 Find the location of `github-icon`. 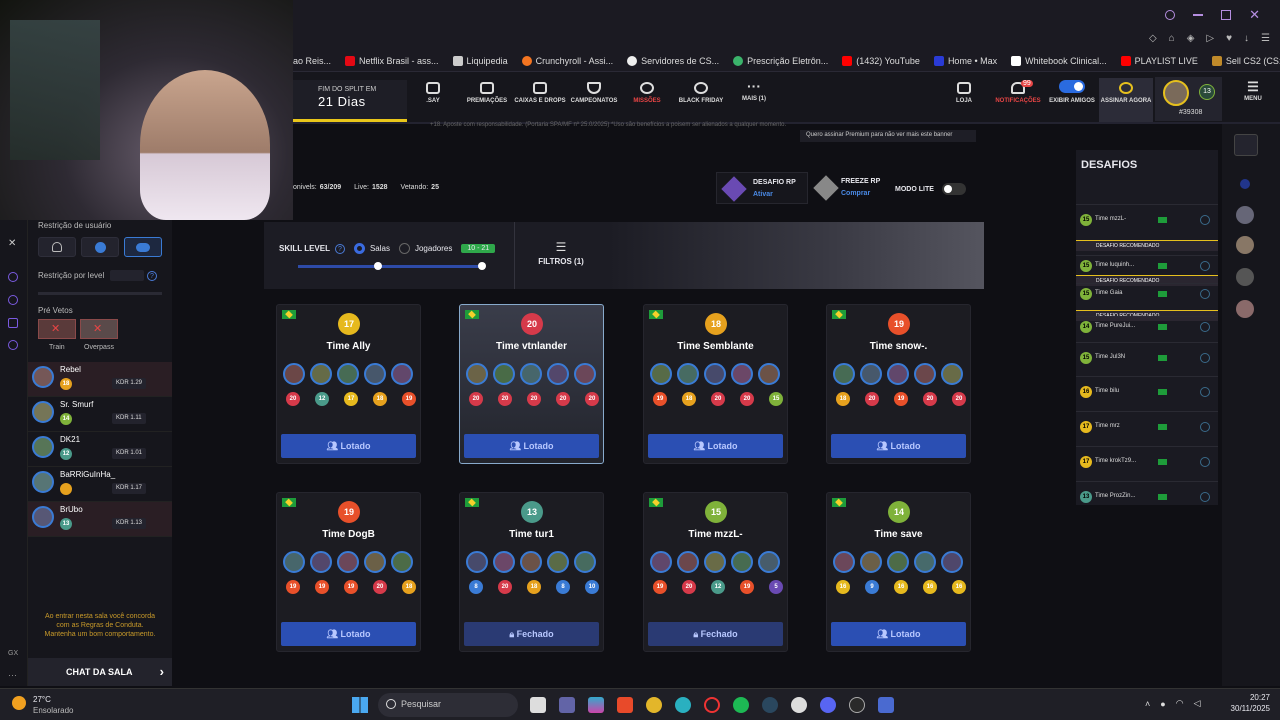

github-icon is located at coordinates (799, 705).